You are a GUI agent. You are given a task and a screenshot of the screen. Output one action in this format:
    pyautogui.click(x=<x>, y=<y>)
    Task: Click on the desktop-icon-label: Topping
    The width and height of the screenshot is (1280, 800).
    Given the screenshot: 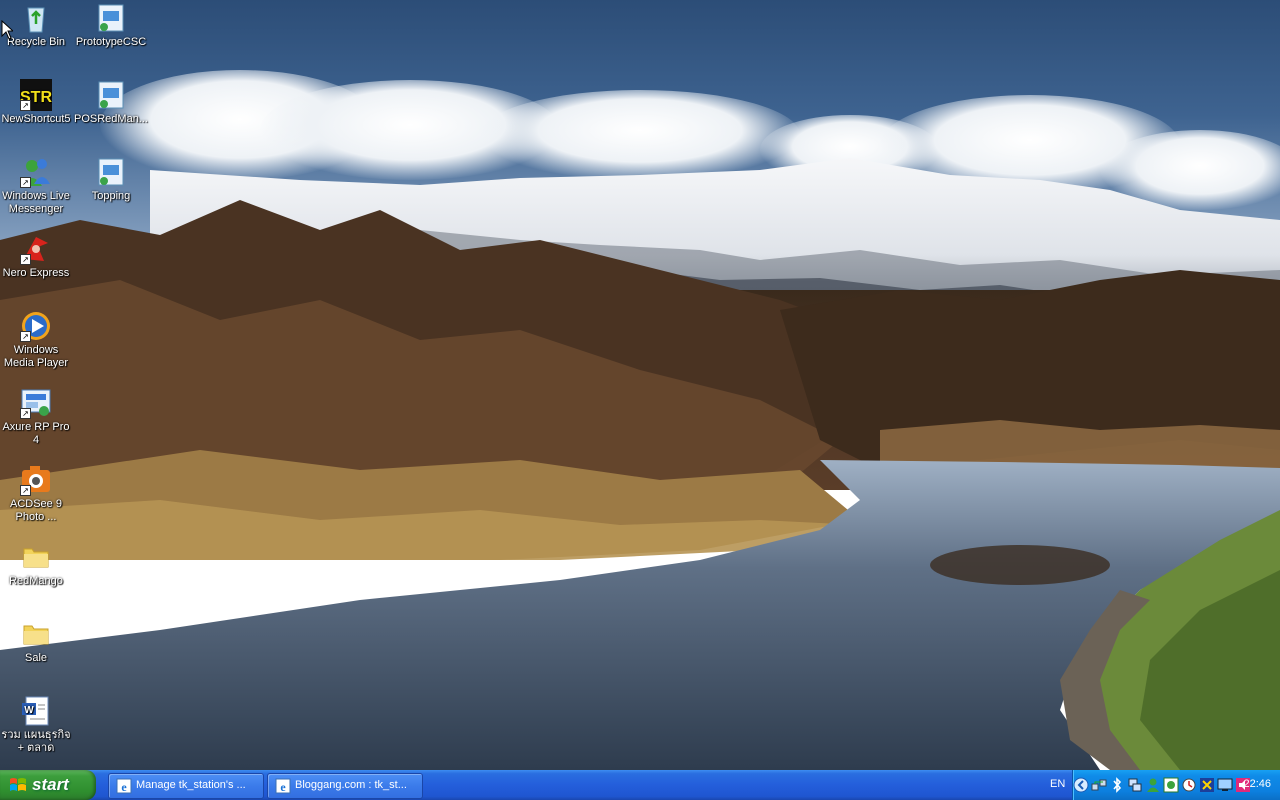 What is the action you would take?
    pyautogui.click(x=111, y=196)
    